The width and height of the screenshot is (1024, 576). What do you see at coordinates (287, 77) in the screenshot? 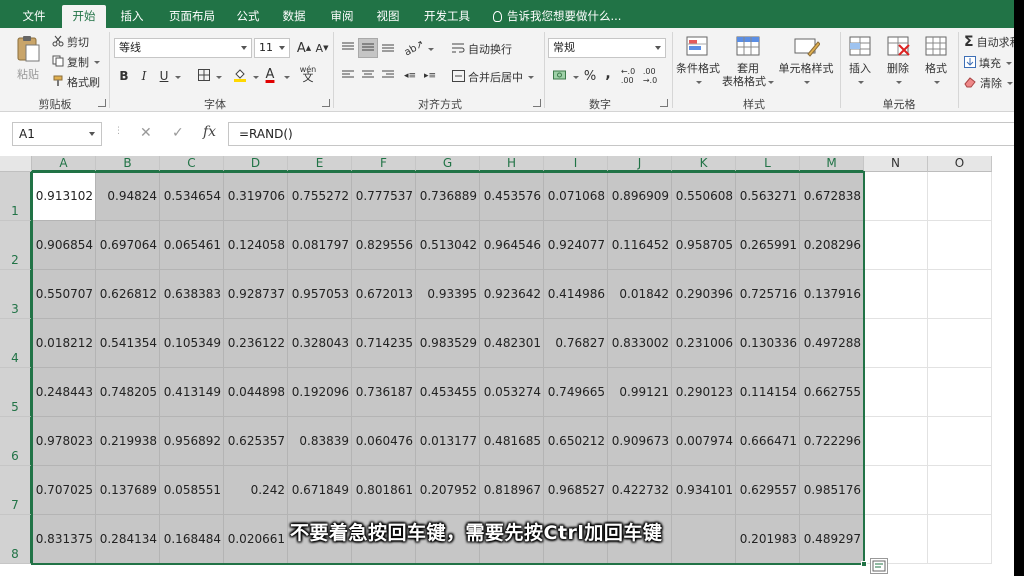
I see `chevron-down-icon` at bounding box center [287, 77].